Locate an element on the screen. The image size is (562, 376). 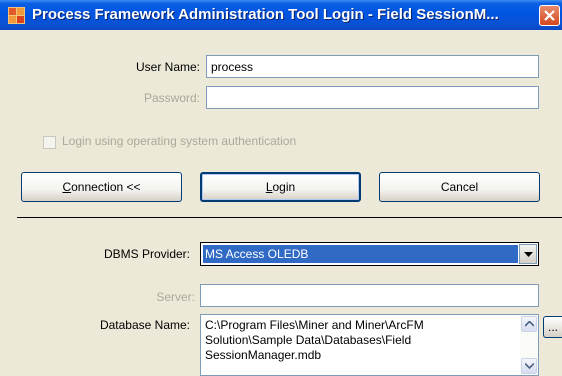
login-mnemonic: L is located at coordinates (269, 187).